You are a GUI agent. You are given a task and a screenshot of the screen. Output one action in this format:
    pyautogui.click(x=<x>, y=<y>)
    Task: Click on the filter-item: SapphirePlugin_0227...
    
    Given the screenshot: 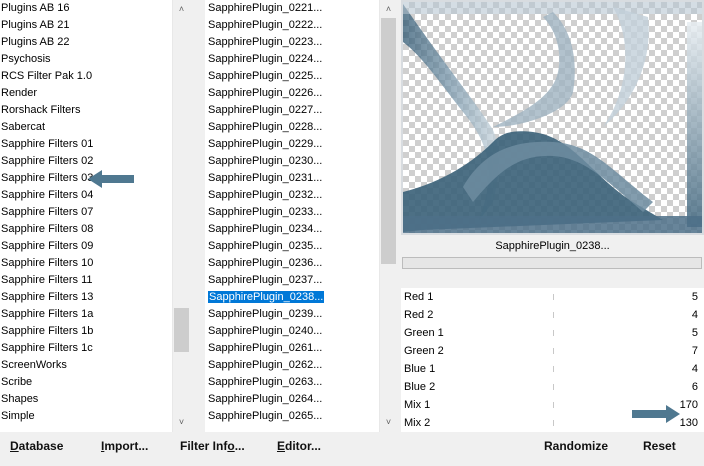 What is the action you would take?
    pyautogui.click(x=293, y=110)
    